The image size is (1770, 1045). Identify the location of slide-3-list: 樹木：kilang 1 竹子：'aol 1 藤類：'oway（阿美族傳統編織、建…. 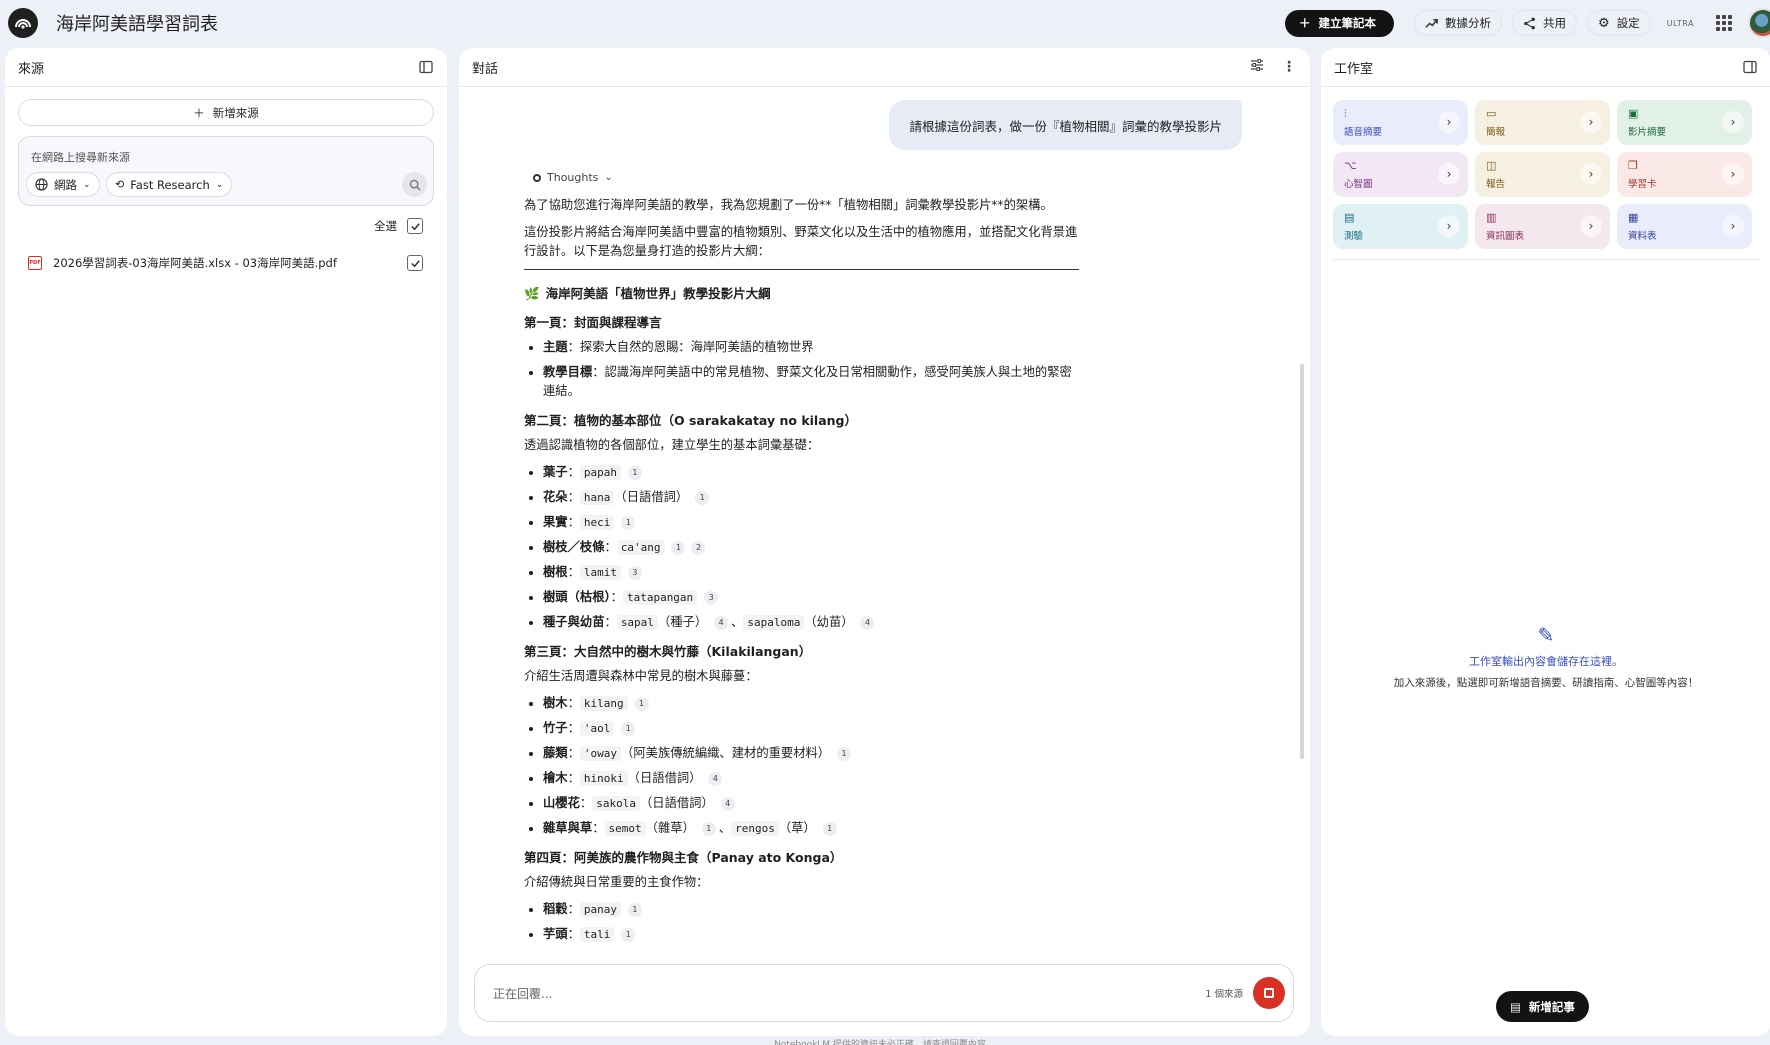
(801, 766).